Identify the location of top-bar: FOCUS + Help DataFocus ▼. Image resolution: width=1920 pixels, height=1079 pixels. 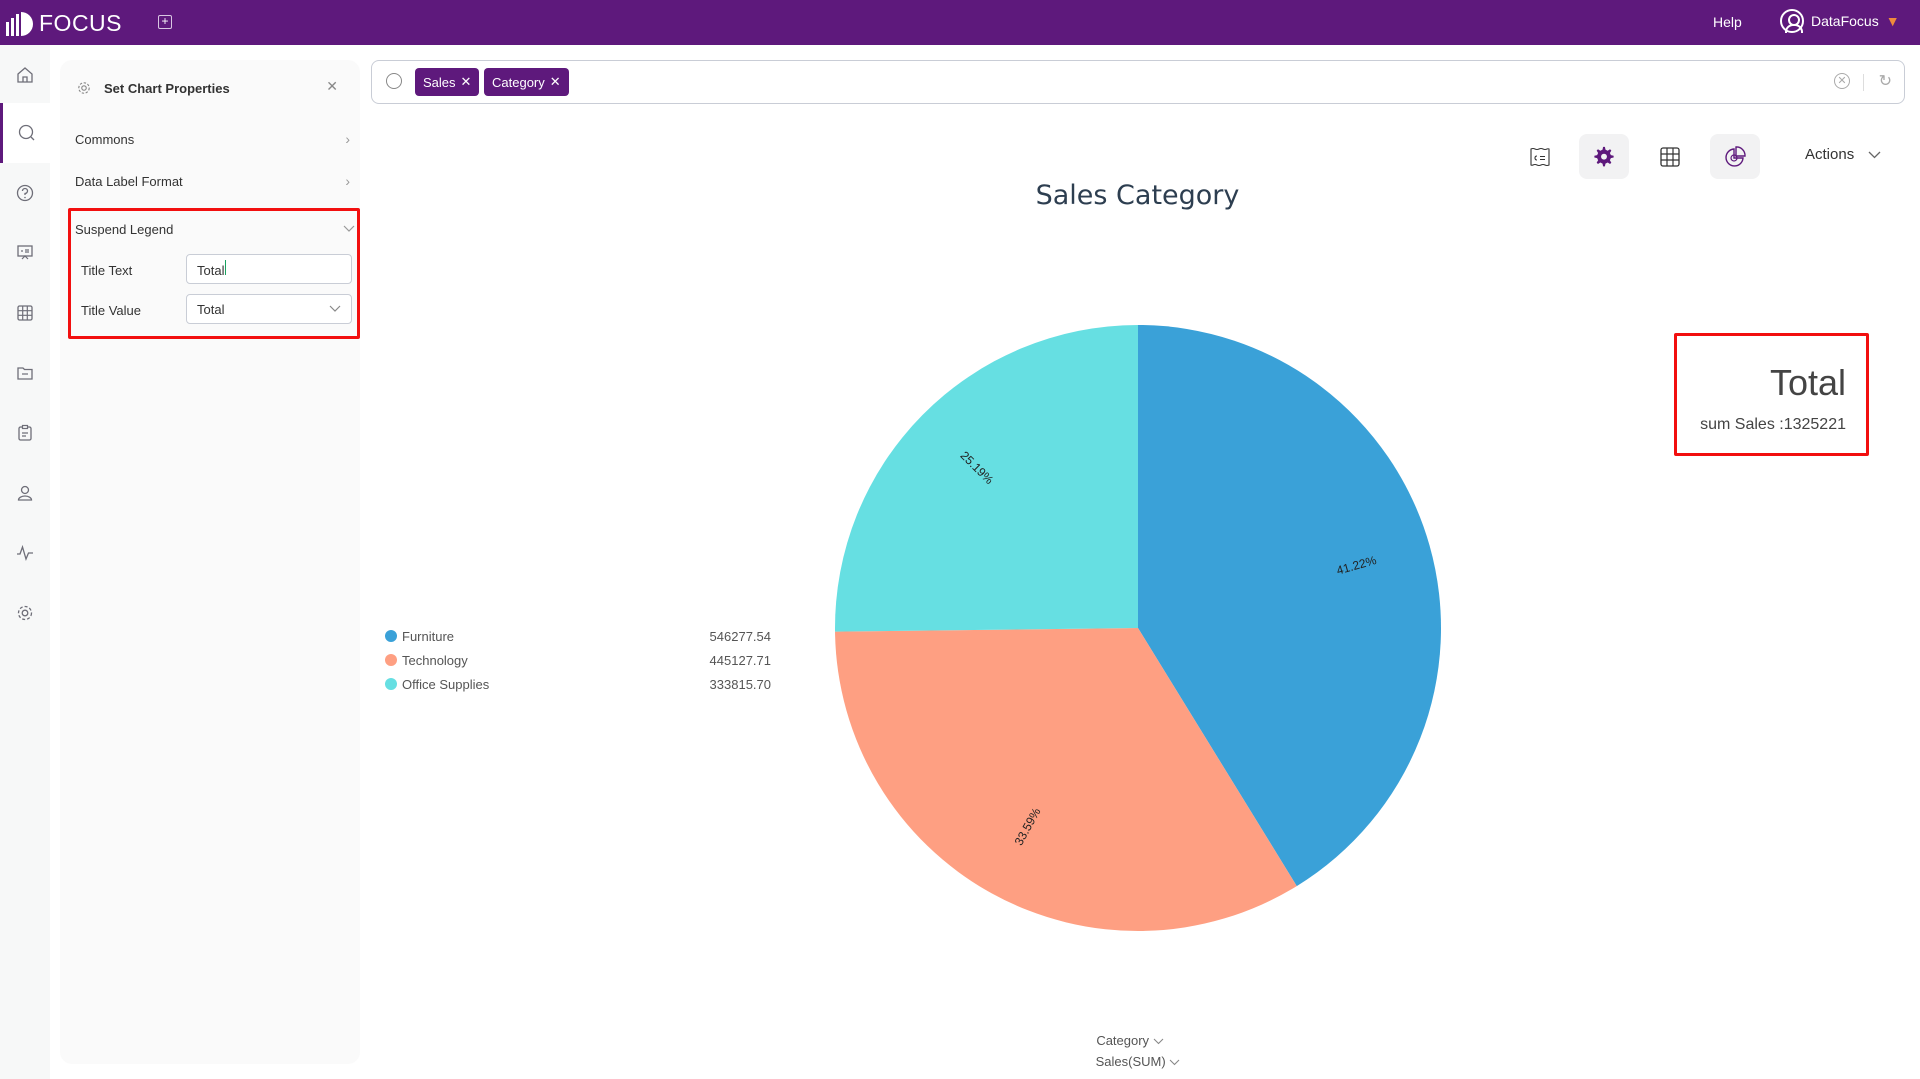
(960, 22).